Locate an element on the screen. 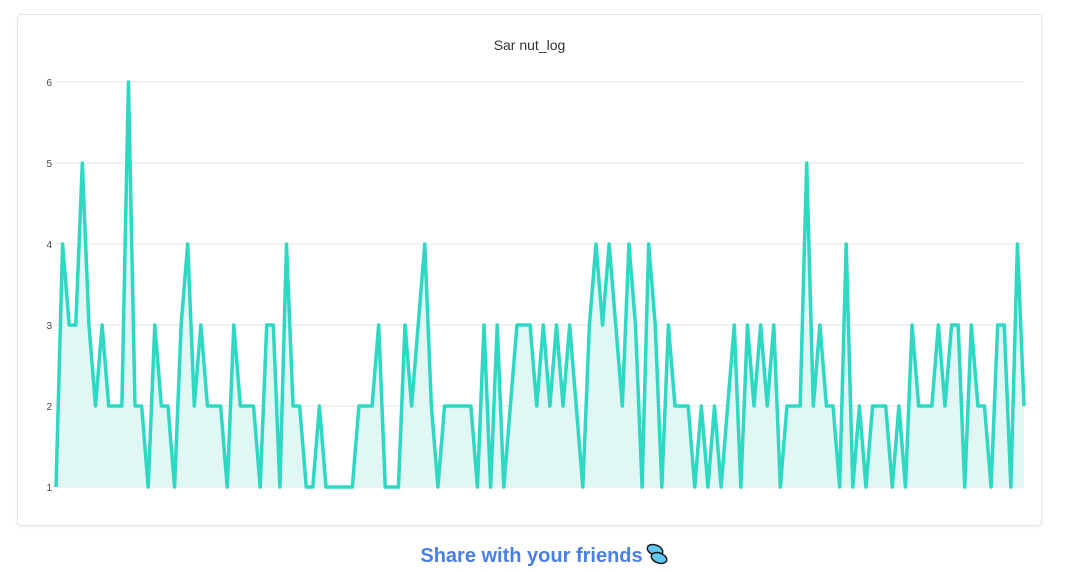 This screenshot has height=572, width=1089. y-tick-label: 4 is located at coordinates (49, 245).